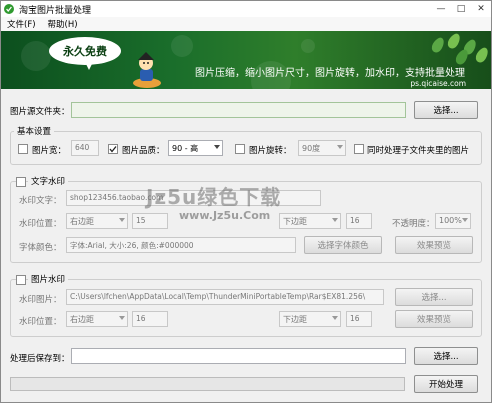 The height and width of the screenshot is (403, 492). What do you see at coordinates (40, 359) in the screenshot?
I see `output-folder-label: 处理后保存到：` at bounding box center [40, 359].